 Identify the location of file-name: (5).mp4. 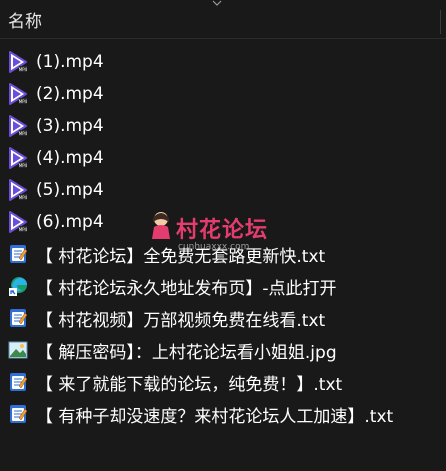
(70, 190).